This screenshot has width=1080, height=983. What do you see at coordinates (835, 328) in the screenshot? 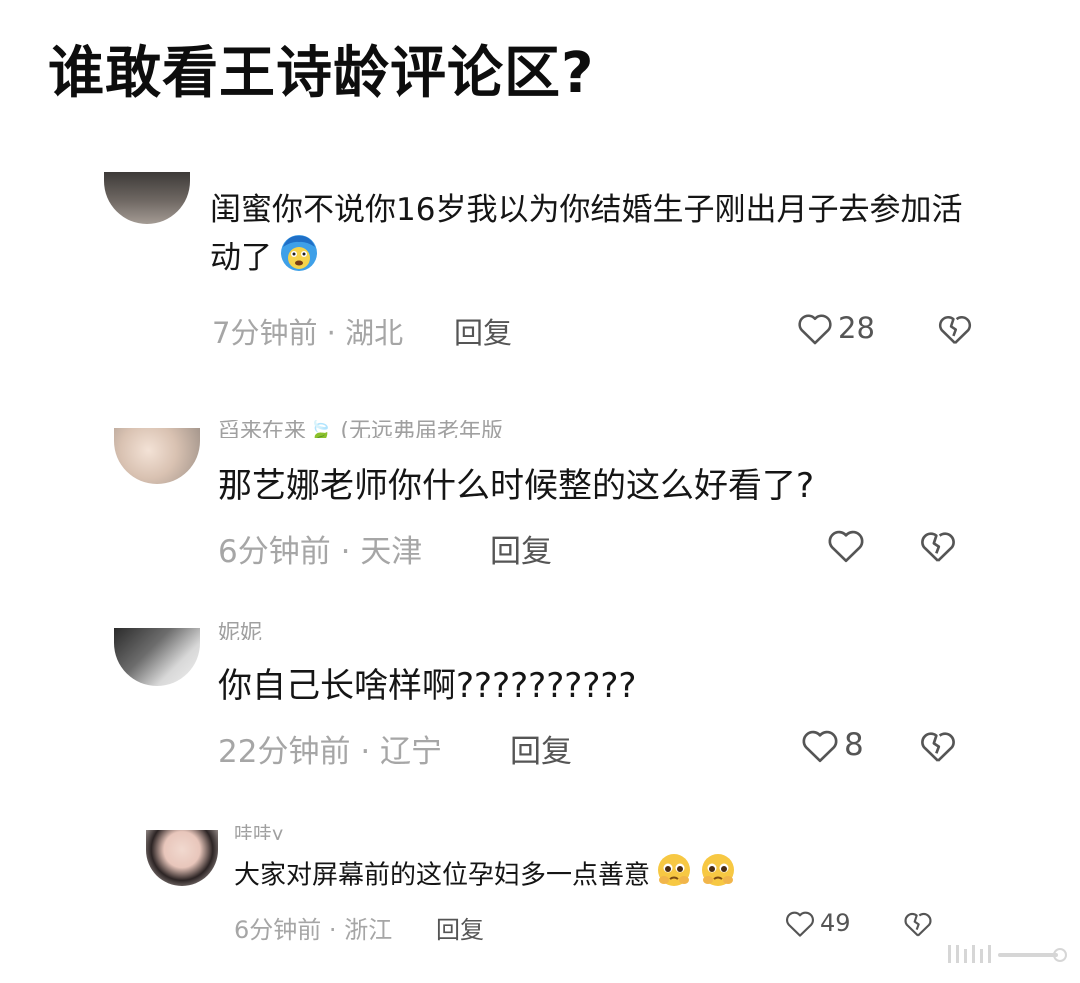
I see `like-button: 28` at bounding box center [835, 328].